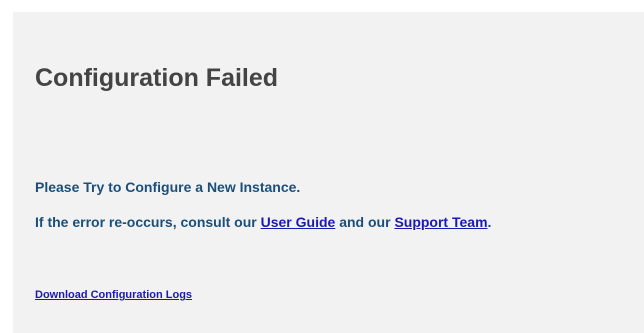  Describe the element at coordinates (298, 222) in the screenshot. I see `user-guide-link: User Guide` at that location.